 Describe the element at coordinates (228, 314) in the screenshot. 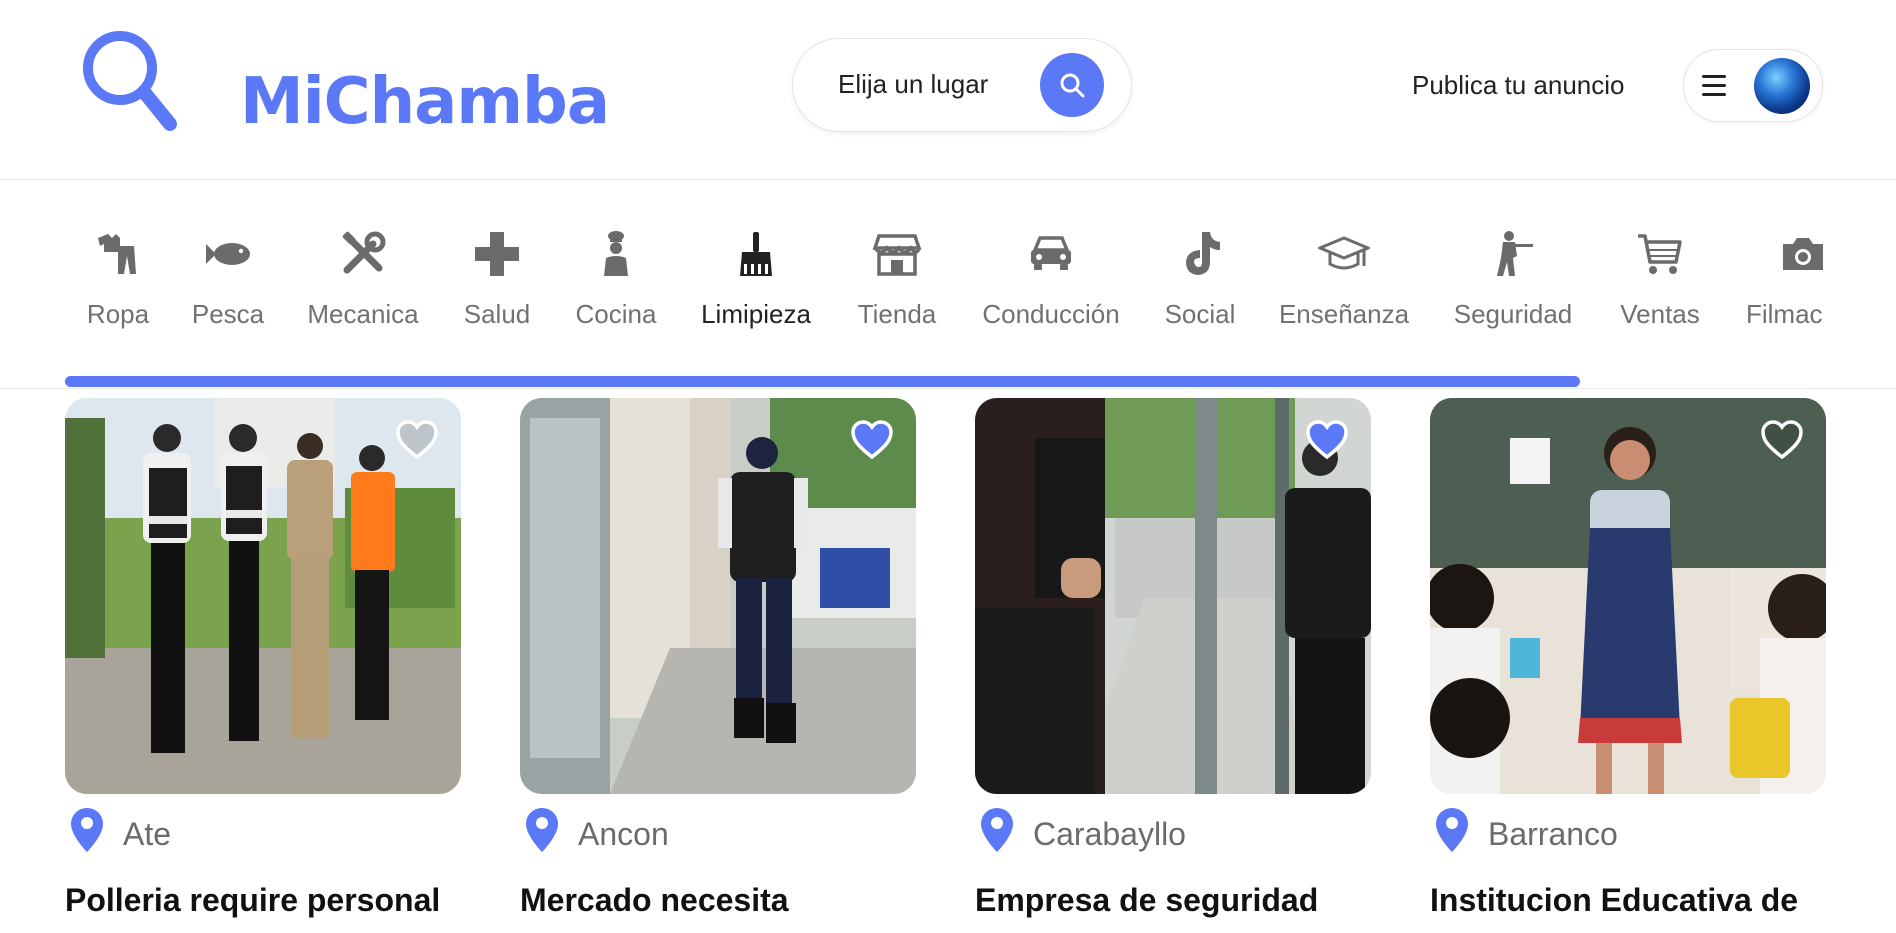

I see `category-label: Pesca` at that location.